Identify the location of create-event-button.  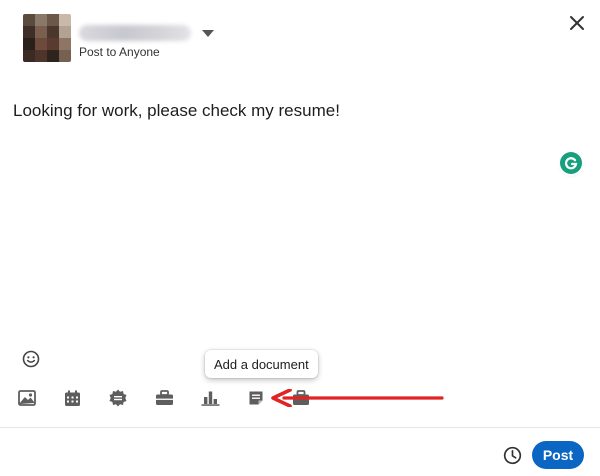
(72, 398).